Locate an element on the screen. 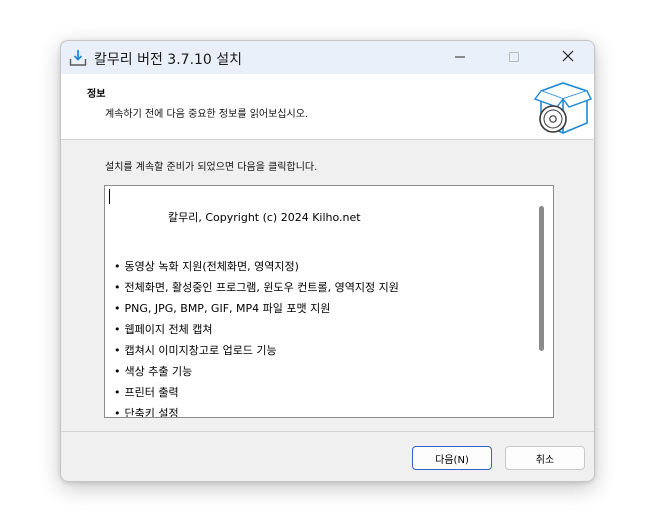  list-item: • 캡쳐시 이미지창고로 업로드 기능 is located at coordinates (195, 350).